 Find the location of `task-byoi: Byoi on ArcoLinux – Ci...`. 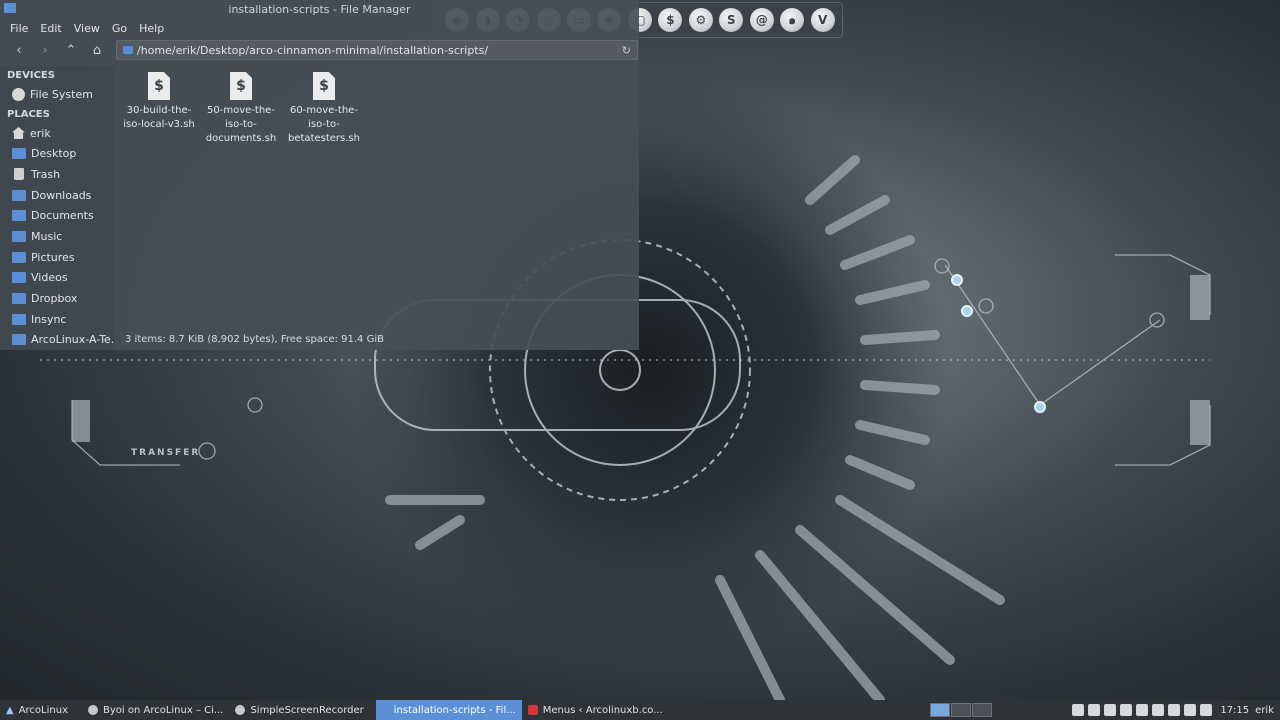

task-byoi: Byoi on ArcoLinux – Ci... is located at coordinates (155, 710).